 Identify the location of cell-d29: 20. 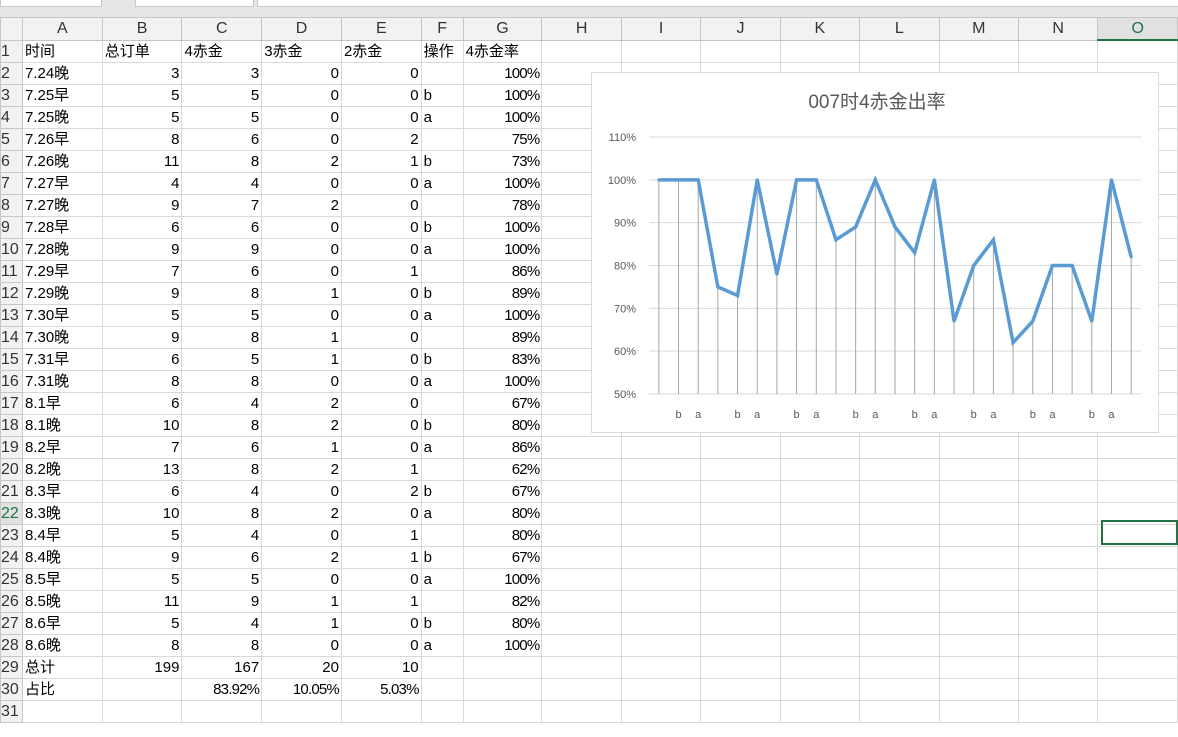
(301, 667).